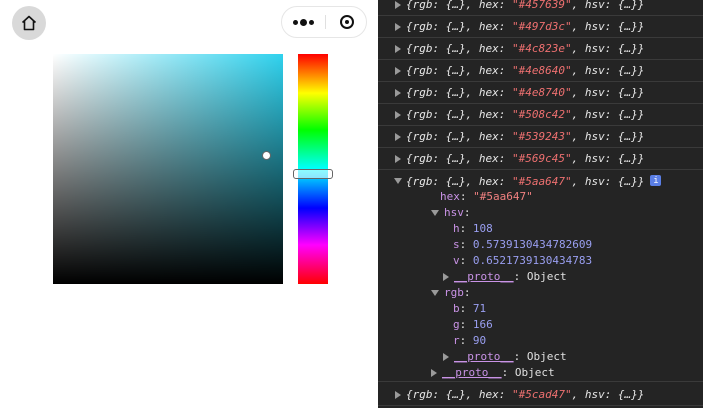 This screenshot has width=703, height=408. I want to click on info-icon: i, so click(656, 180).